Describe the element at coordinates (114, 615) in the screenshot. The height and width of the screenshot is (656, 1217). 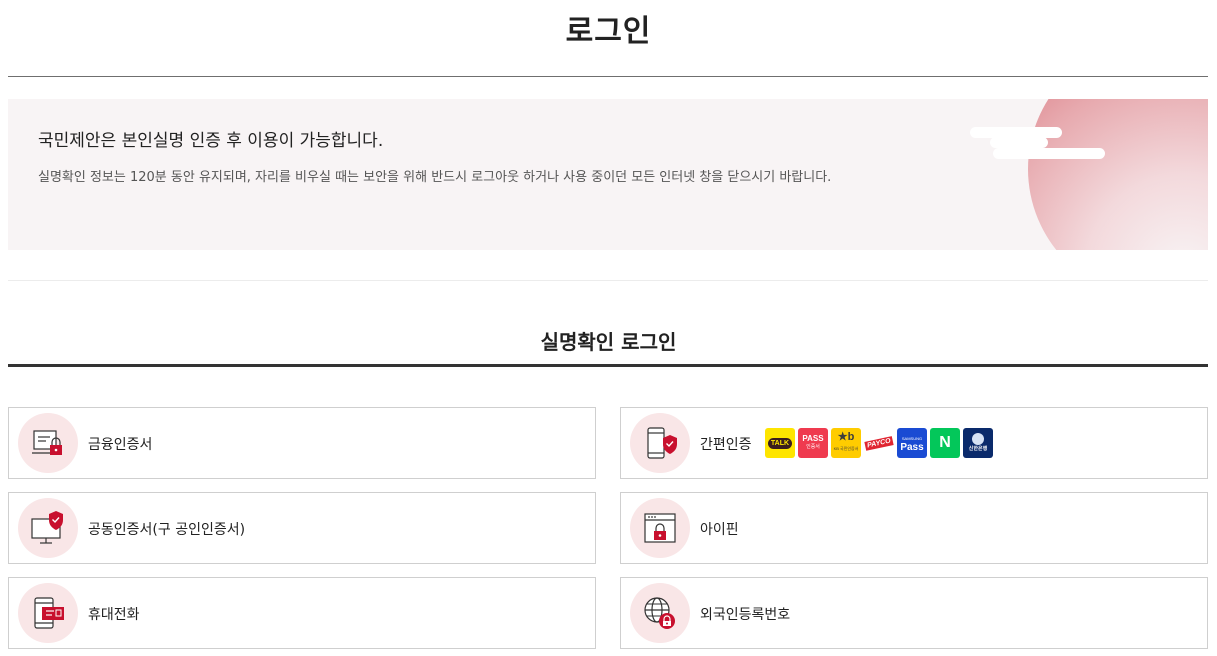
I see `login-method-label: 휴대전화` at that location.